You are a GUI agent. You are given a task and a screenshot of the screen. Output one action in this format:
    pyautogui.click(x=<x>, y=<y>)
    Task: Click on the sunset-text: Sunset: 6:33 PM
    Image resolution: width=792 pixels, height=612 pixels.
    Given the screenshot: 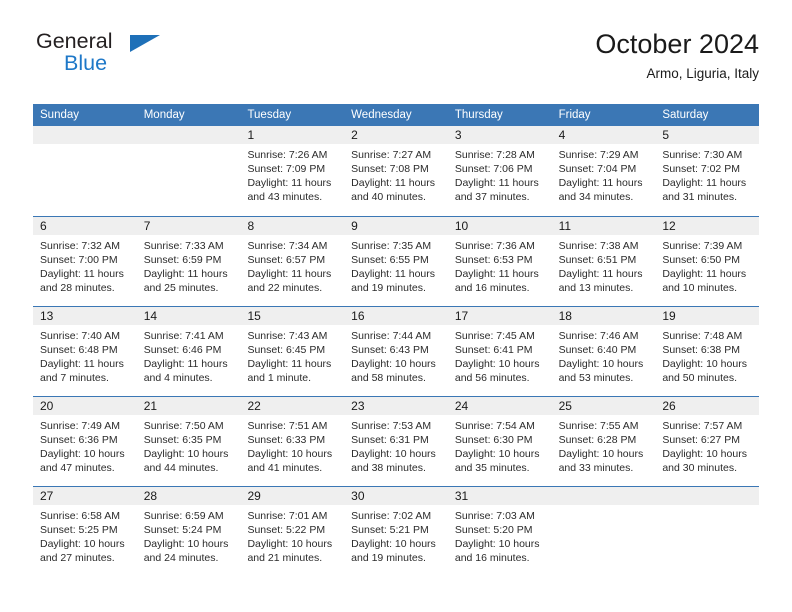 What is the action you would take?
    pyautogui.click(x=286, y=440)
    